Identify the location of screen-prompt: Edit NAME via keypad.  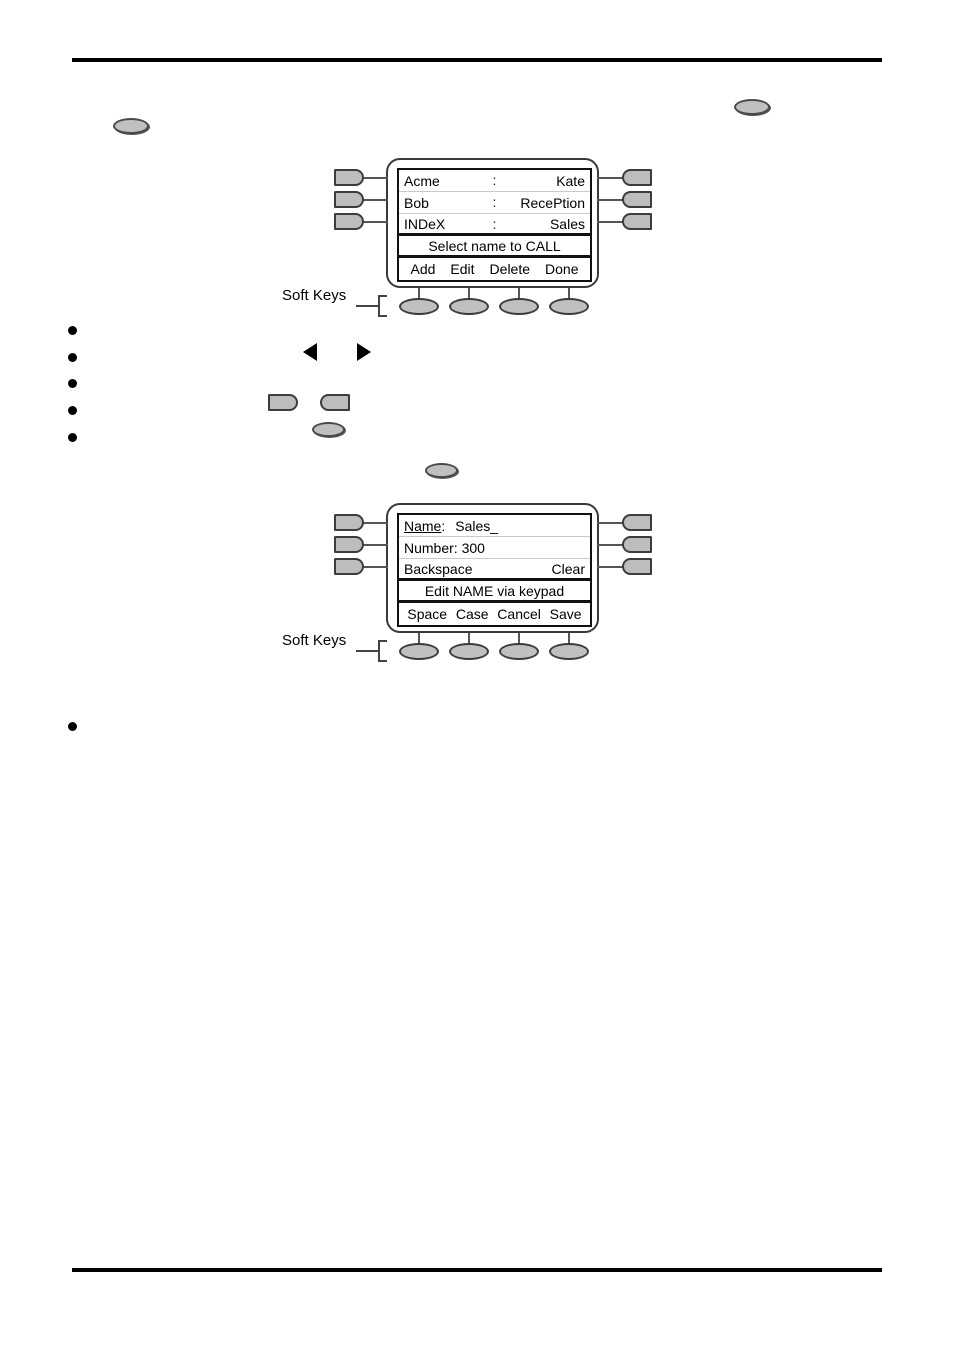
(494, 592).